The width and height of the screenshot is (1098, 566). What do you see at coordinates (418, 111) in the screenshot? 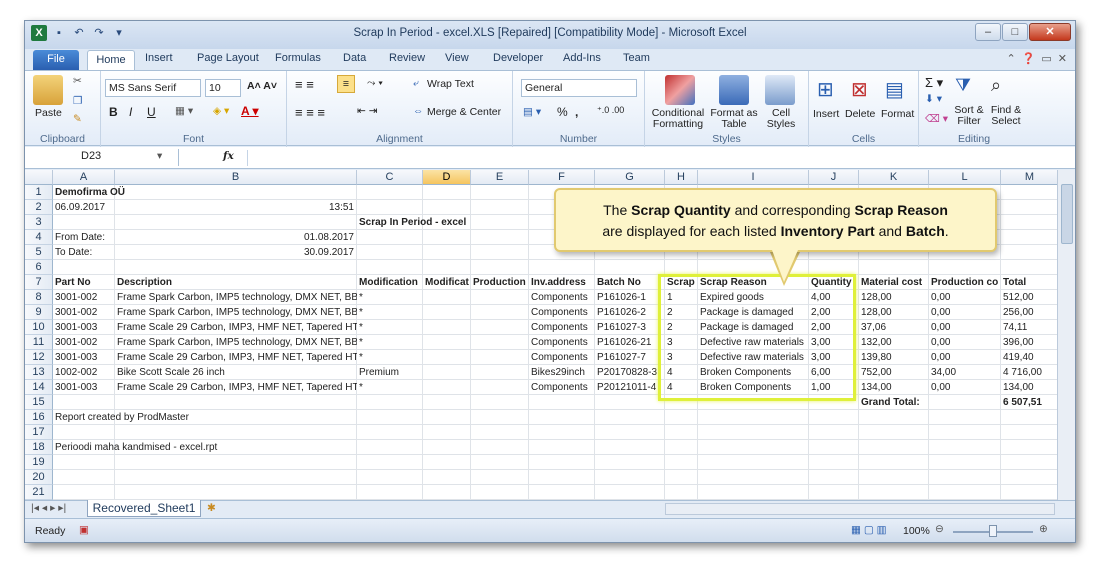
I see `merge-icon: ⇔` at bounding box center [418, 111].